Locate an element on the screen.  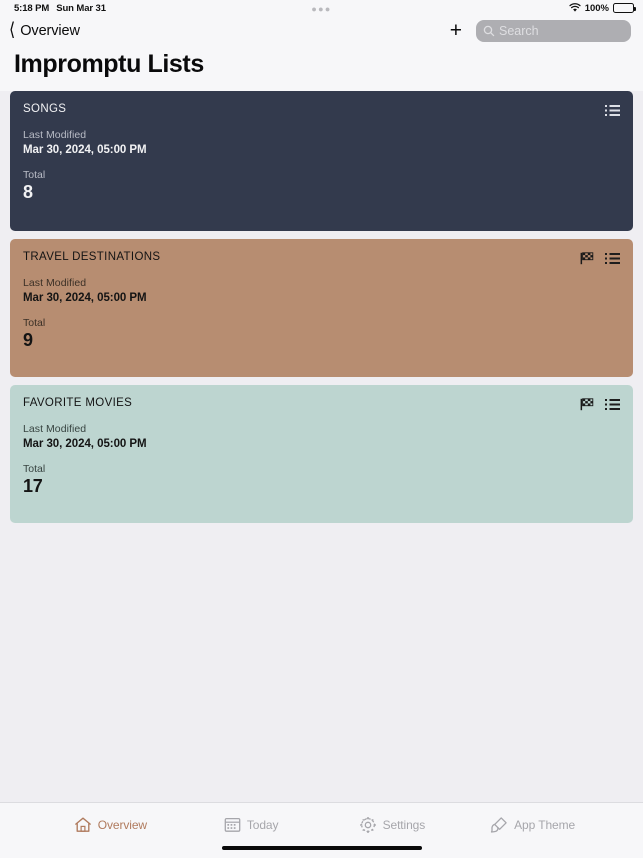
tab-overview: Overview is located at coordinates (110, 825).